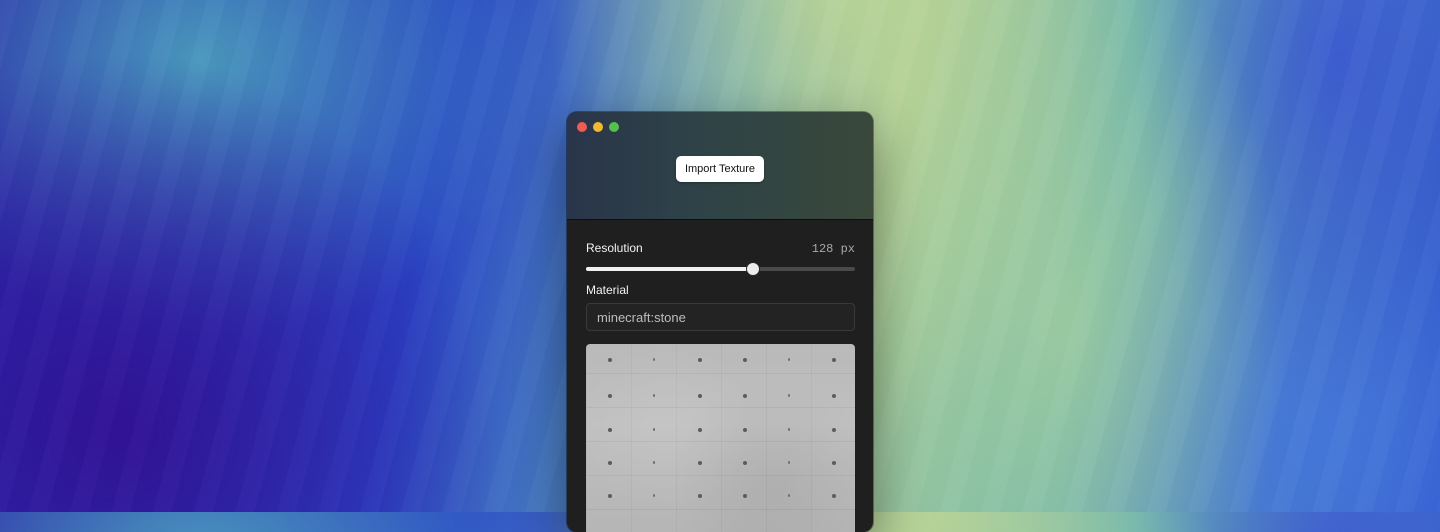  What do you see at coordinates (720, 317) in the screenshot?
I see `material-input` at bounding box center [720, 317].